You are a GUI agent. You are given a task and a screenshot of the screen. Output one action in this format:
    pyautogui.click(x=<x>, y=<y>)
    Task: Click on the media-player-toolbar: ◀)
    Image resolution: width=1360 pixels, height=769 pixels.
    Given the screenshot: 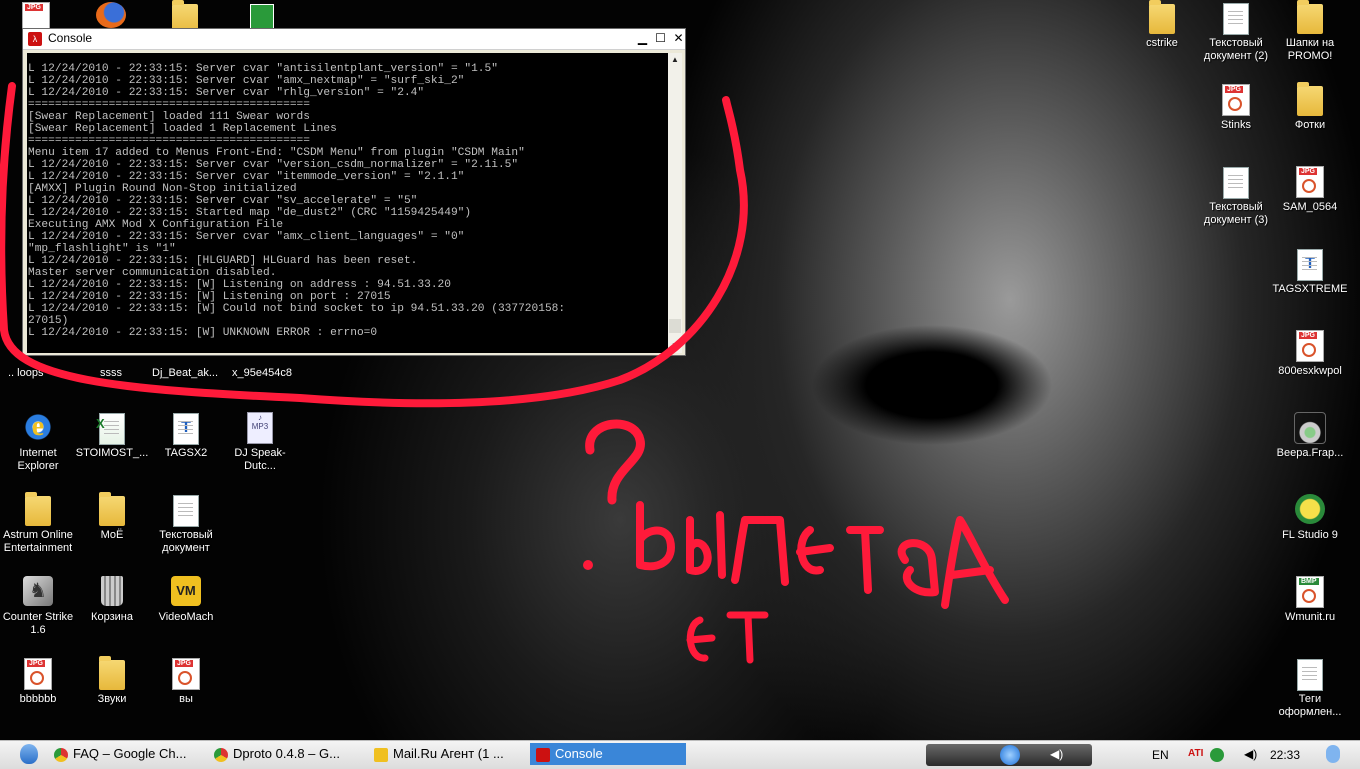 What is the action you would take?
    pyautogui.click(x=1009, y=755)
    